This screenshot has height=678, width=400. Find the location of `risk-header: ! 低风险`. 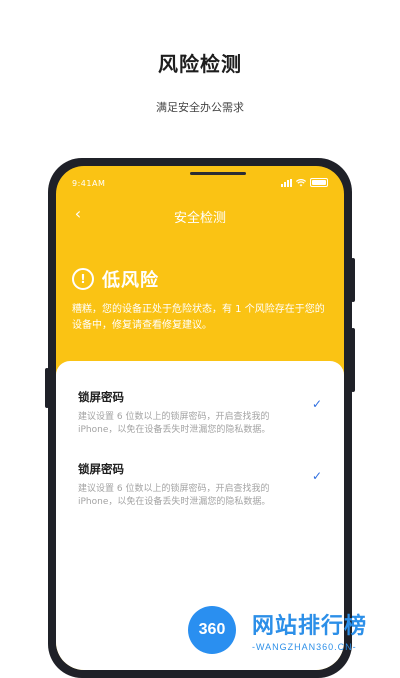

risk-header: ! 低风险 is located at coordinates (202, 279).